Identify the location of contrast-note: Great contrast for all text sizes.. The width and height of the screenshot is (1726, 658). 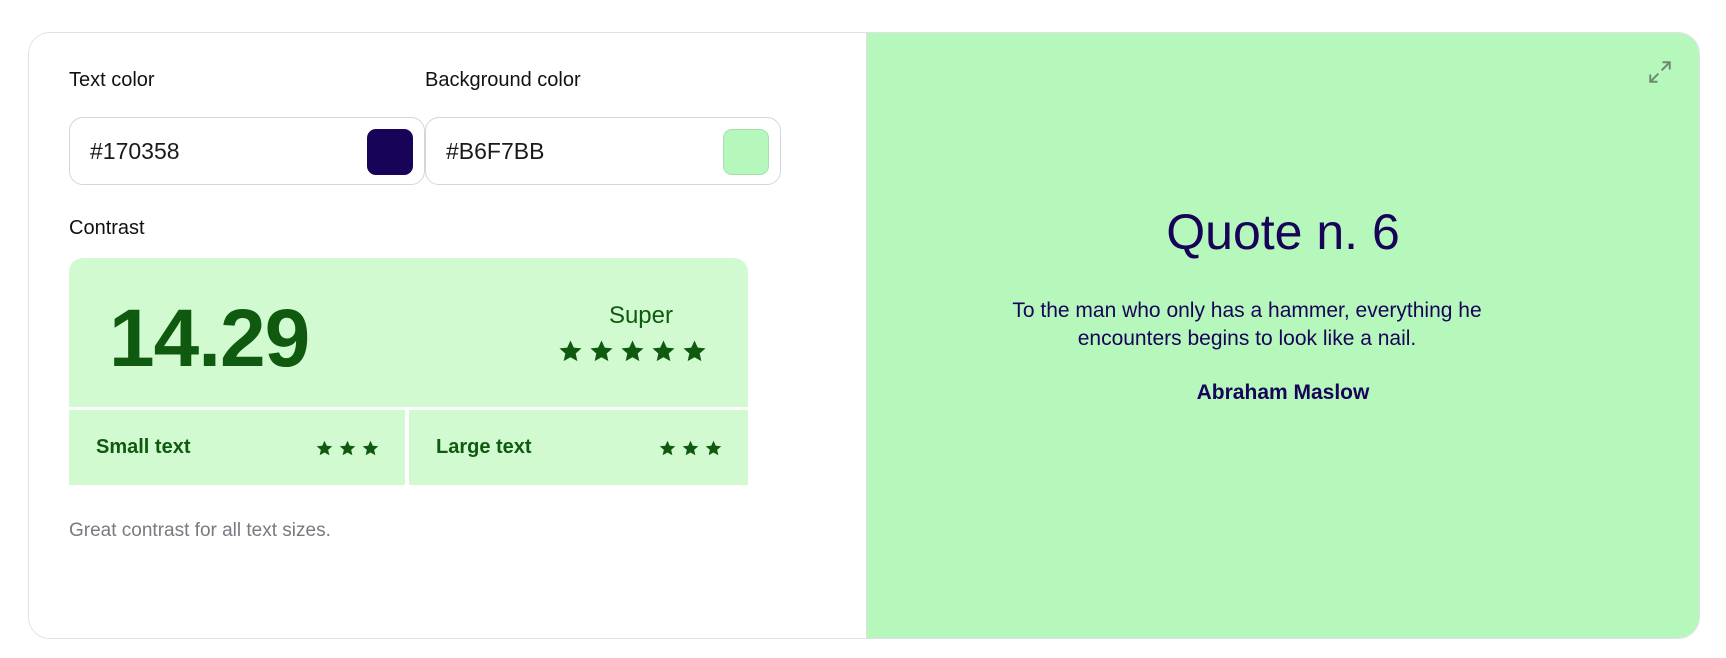
(200, 530).